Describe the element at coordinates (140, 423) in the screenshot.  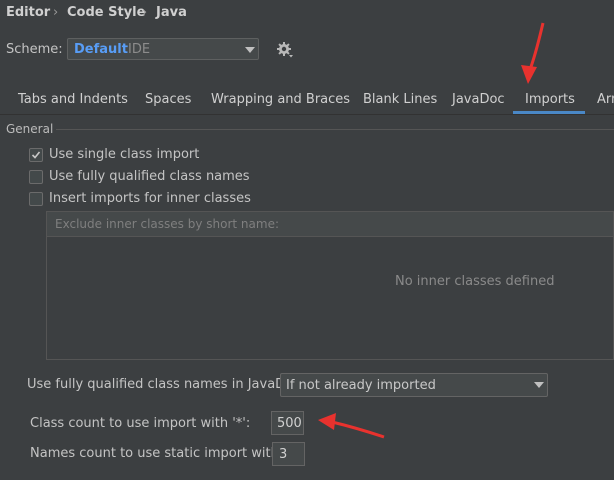
I see `class-count-label: Class count to use import with '*':` at that location.